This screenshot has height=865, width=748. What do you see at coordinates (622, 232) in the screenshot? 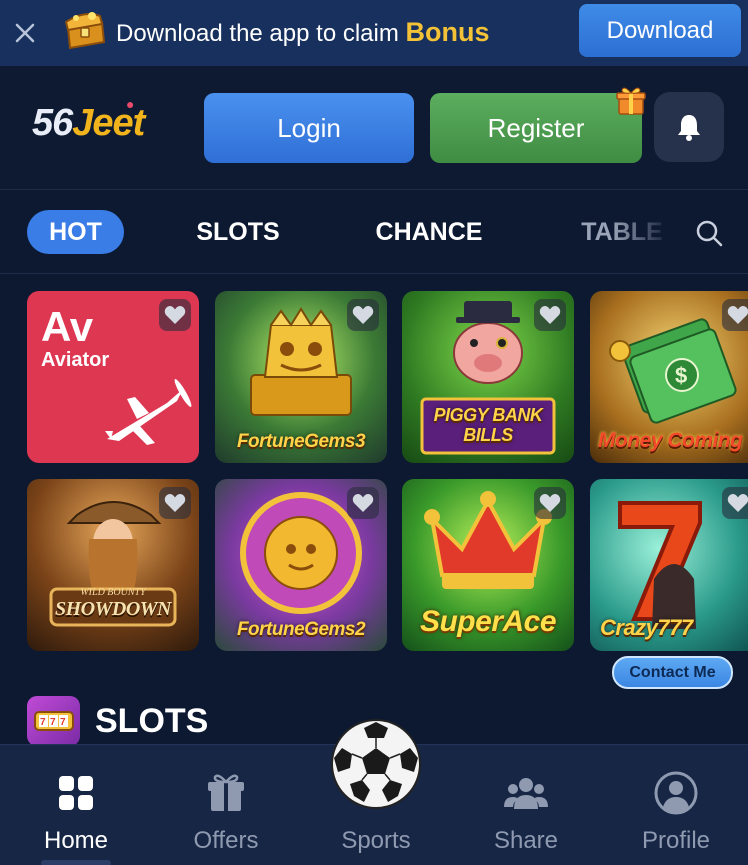
I see `tab-table: TABLE` at bounding box center [622, 232].